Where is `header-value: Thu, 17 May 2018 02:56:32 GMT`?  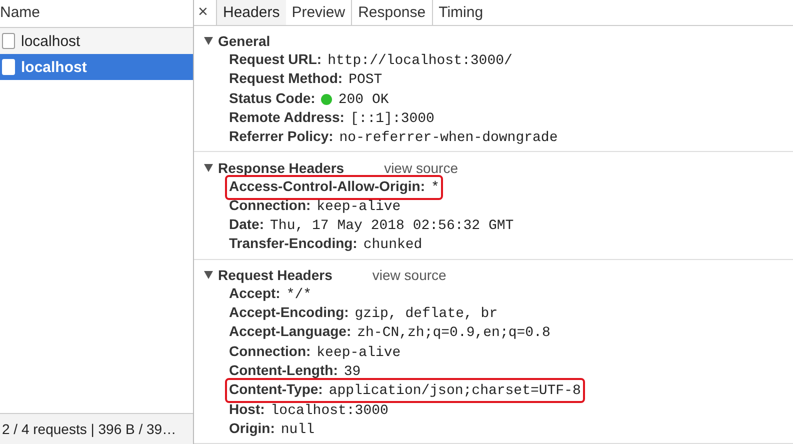
header-value: Thu, 17 May 2018 02:56:32 GMT is located at coordinates (392, 226).